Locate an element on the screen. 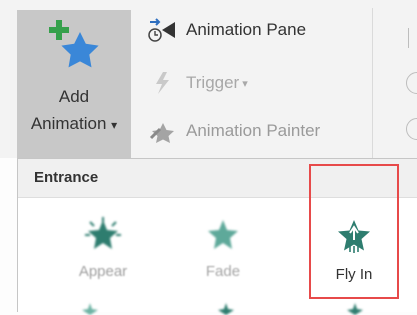 The width and height of the screenshot is (417, 315). animation-pane-button: Animation Pane is located at coordinates (227, 30).